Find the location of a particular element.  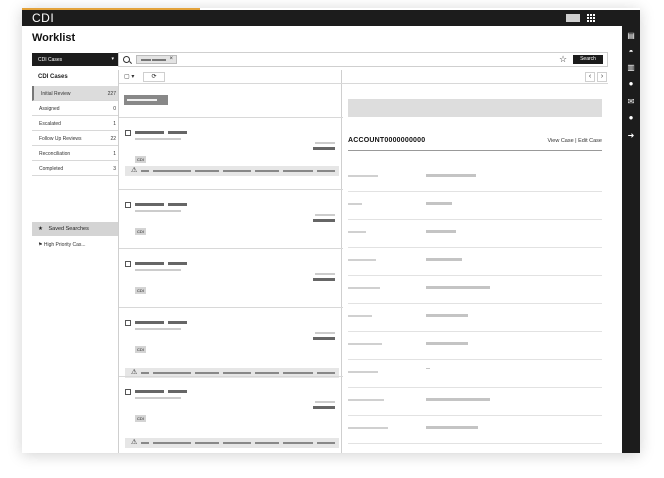

account-number: ACCOUNT0000000000 is located at coordinates (387, 140).